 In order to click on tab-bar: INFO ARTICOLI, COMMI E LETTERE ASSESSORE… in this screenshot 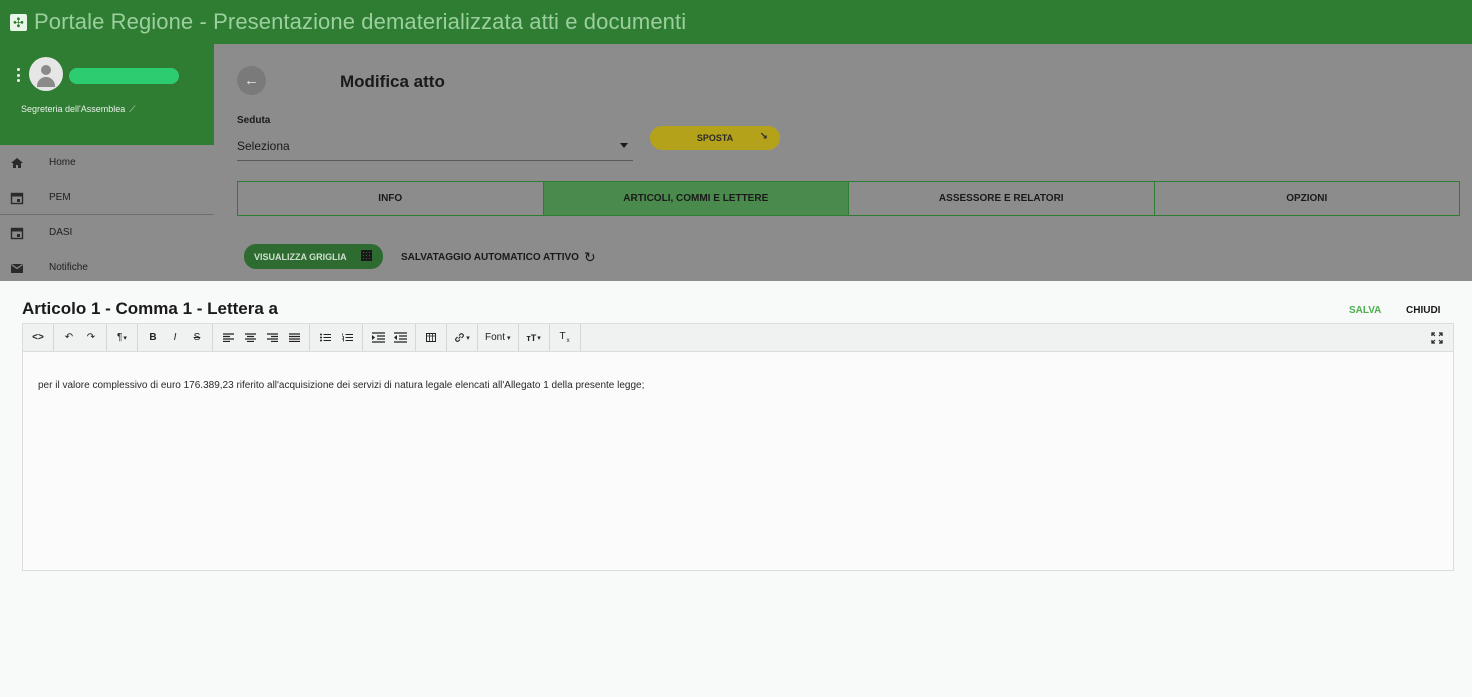, I will do `click(848, 198)`.